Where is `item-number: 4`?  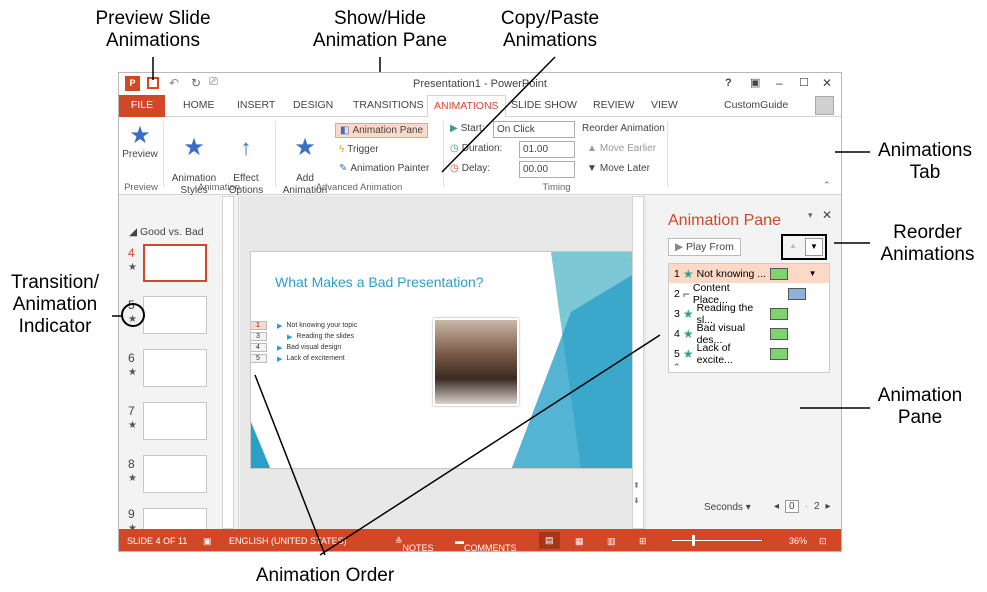
item-number: 4 is located at coordinates (677, 333).